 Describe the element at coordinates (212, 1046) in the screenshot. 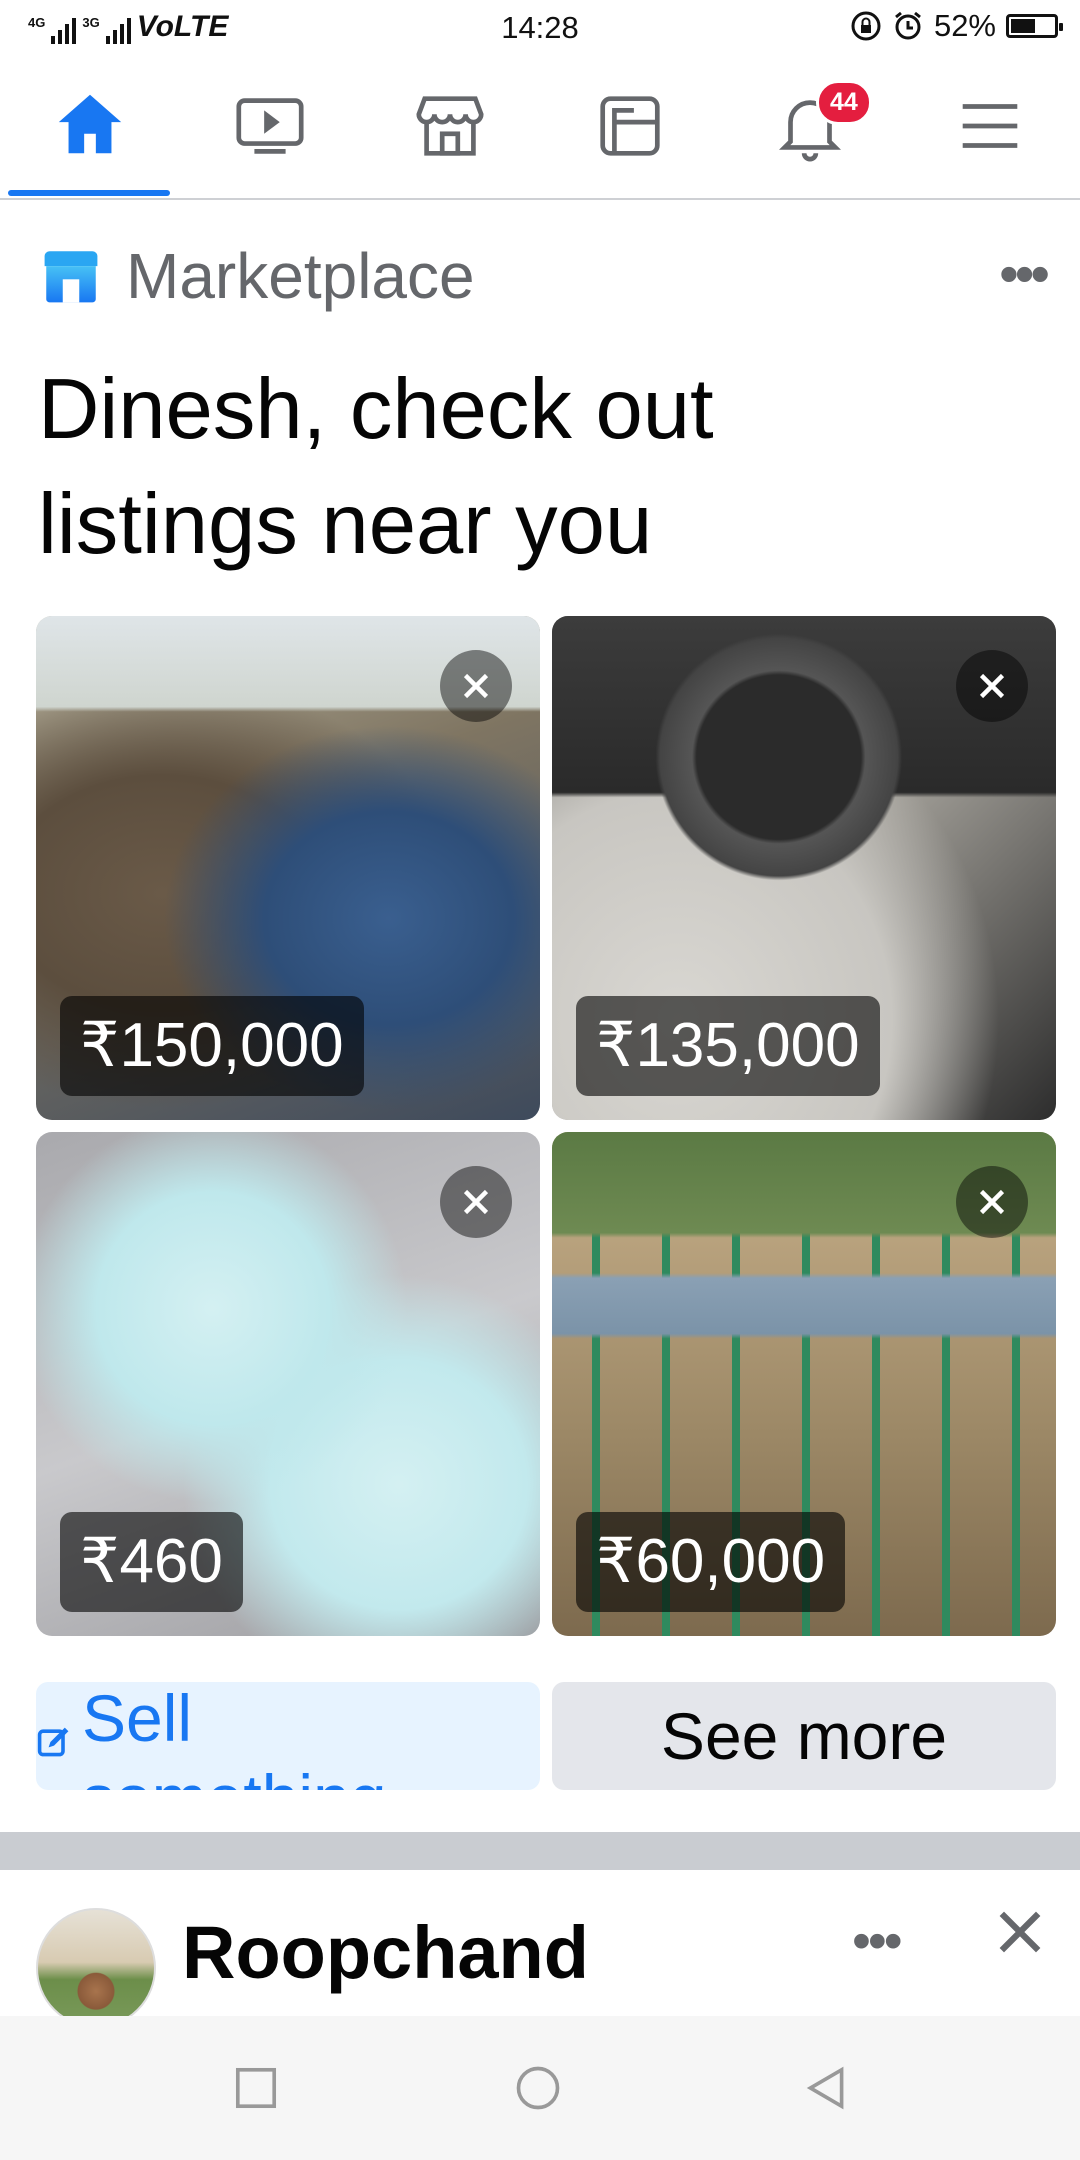

I see `listing-price: ₹150,000` at that location.